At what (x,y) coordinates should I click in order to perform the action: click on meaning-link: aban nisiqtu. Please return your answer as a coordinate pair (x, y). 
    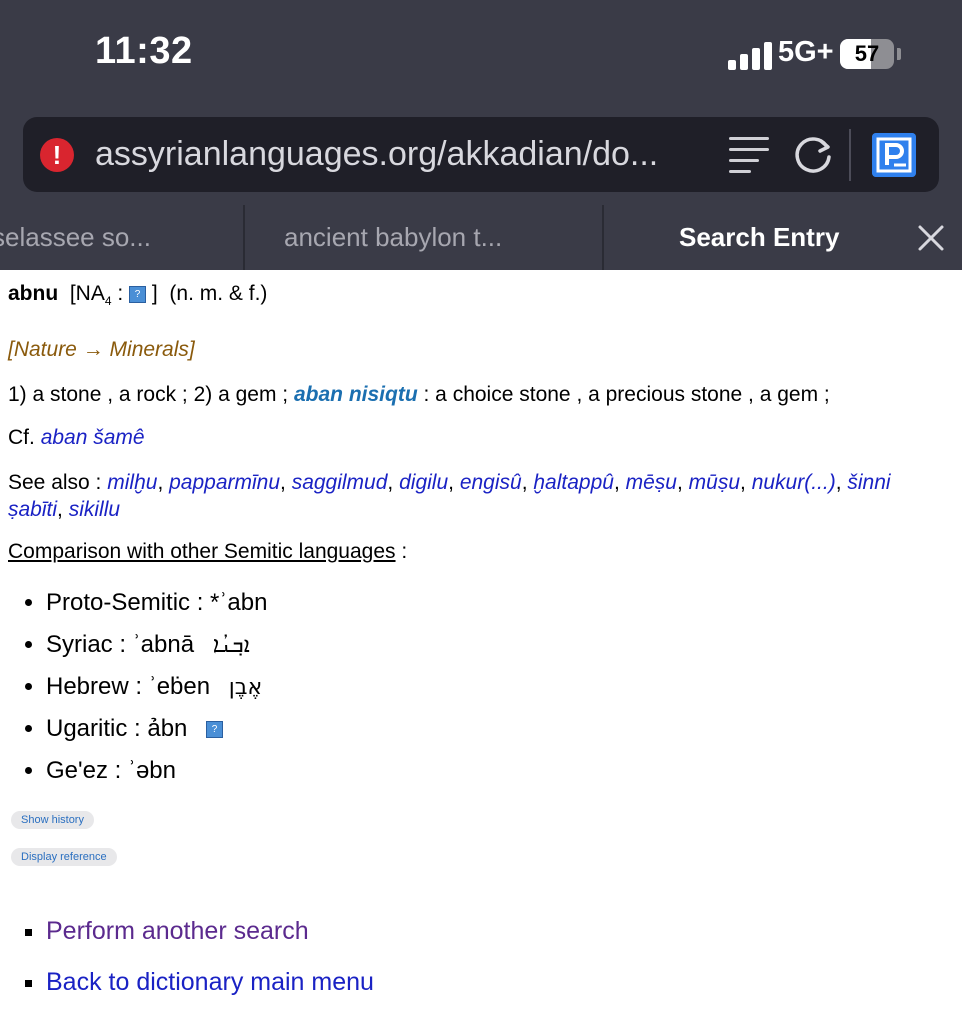
    Looking at the image, I should click on (356, 394).